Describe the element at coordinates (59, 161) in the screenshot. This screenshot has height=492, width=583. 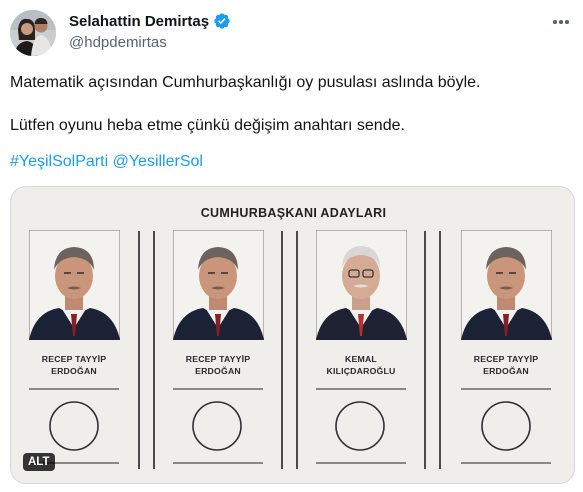
I see `hashtag-link: #YeşilSolParti` at that location.